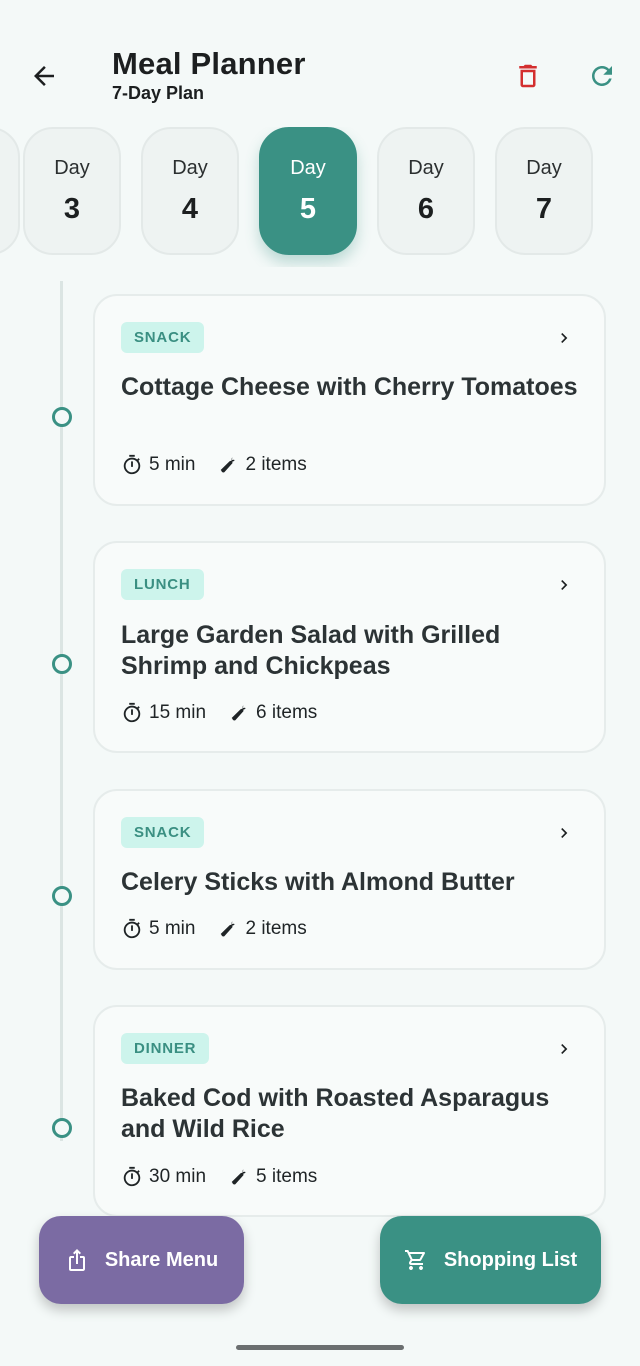 This screenshot has width=640, height=1366. Describe the element at coordinates (287, 712) in the screenshot. I see `meal-items: 6 items` at that location.